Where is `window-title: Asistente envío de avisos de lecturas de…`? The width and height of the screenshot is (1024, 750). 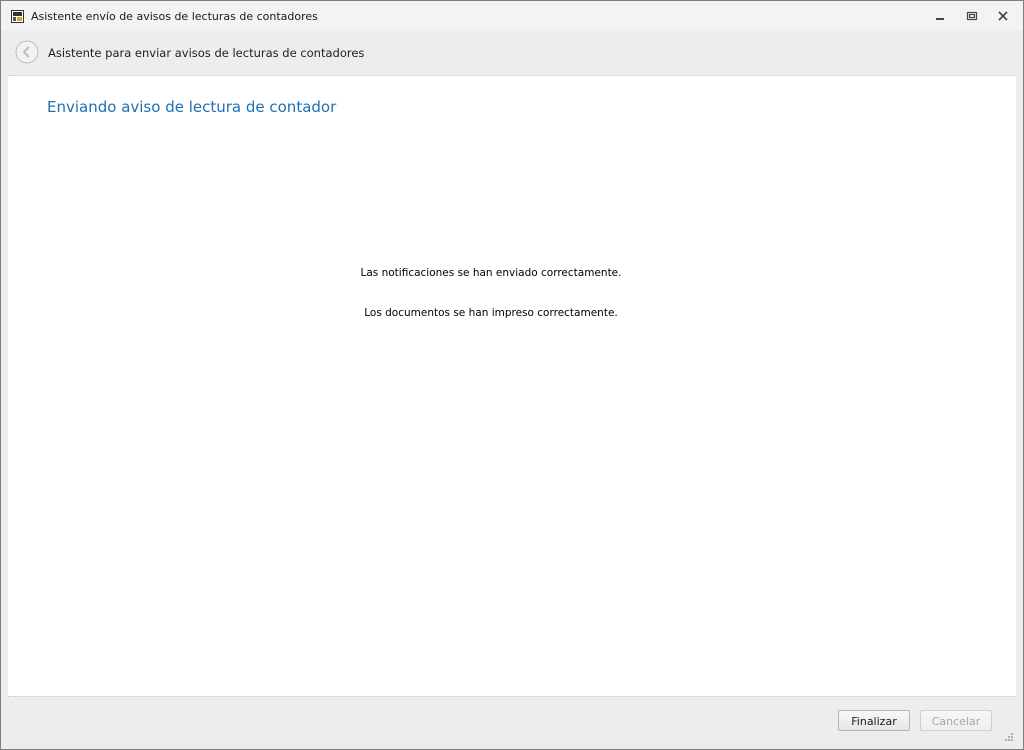
window-title: Asistente envío de avisos de lecturas de… is located at coordinates (174, 16).